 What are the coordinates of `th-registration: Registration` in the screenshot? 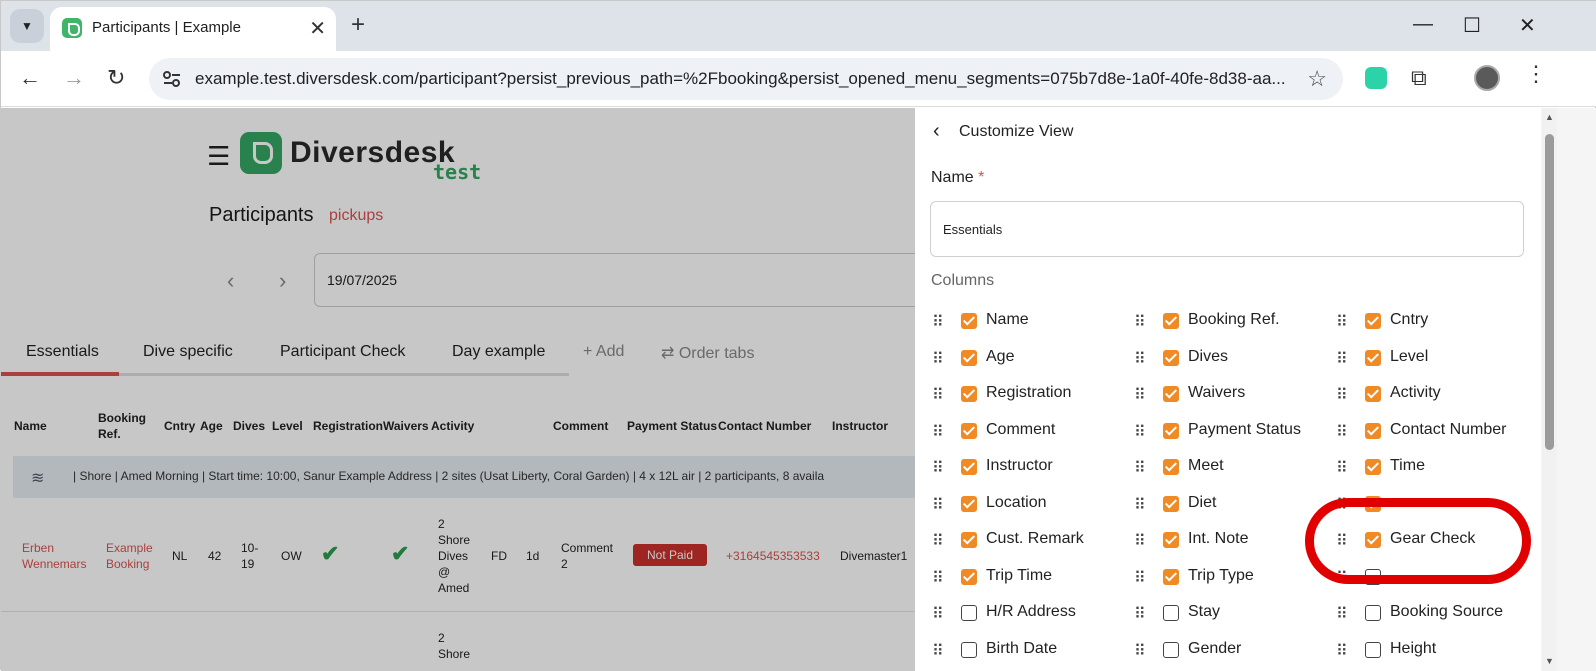 It's located at (348, 426).